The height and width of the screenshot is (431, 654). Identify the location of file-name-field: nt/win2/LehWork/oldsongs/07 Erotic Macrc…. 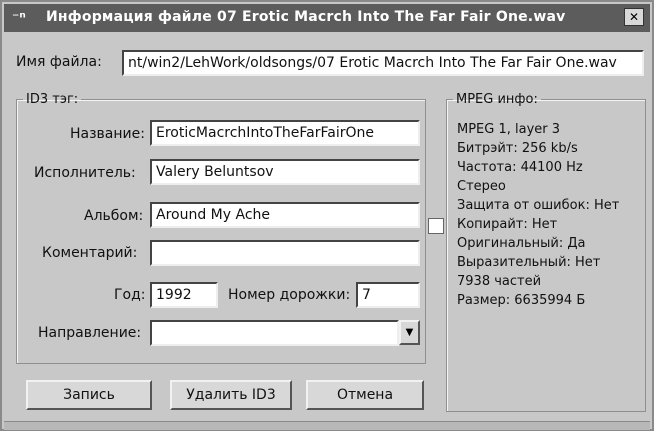
(383, 63).